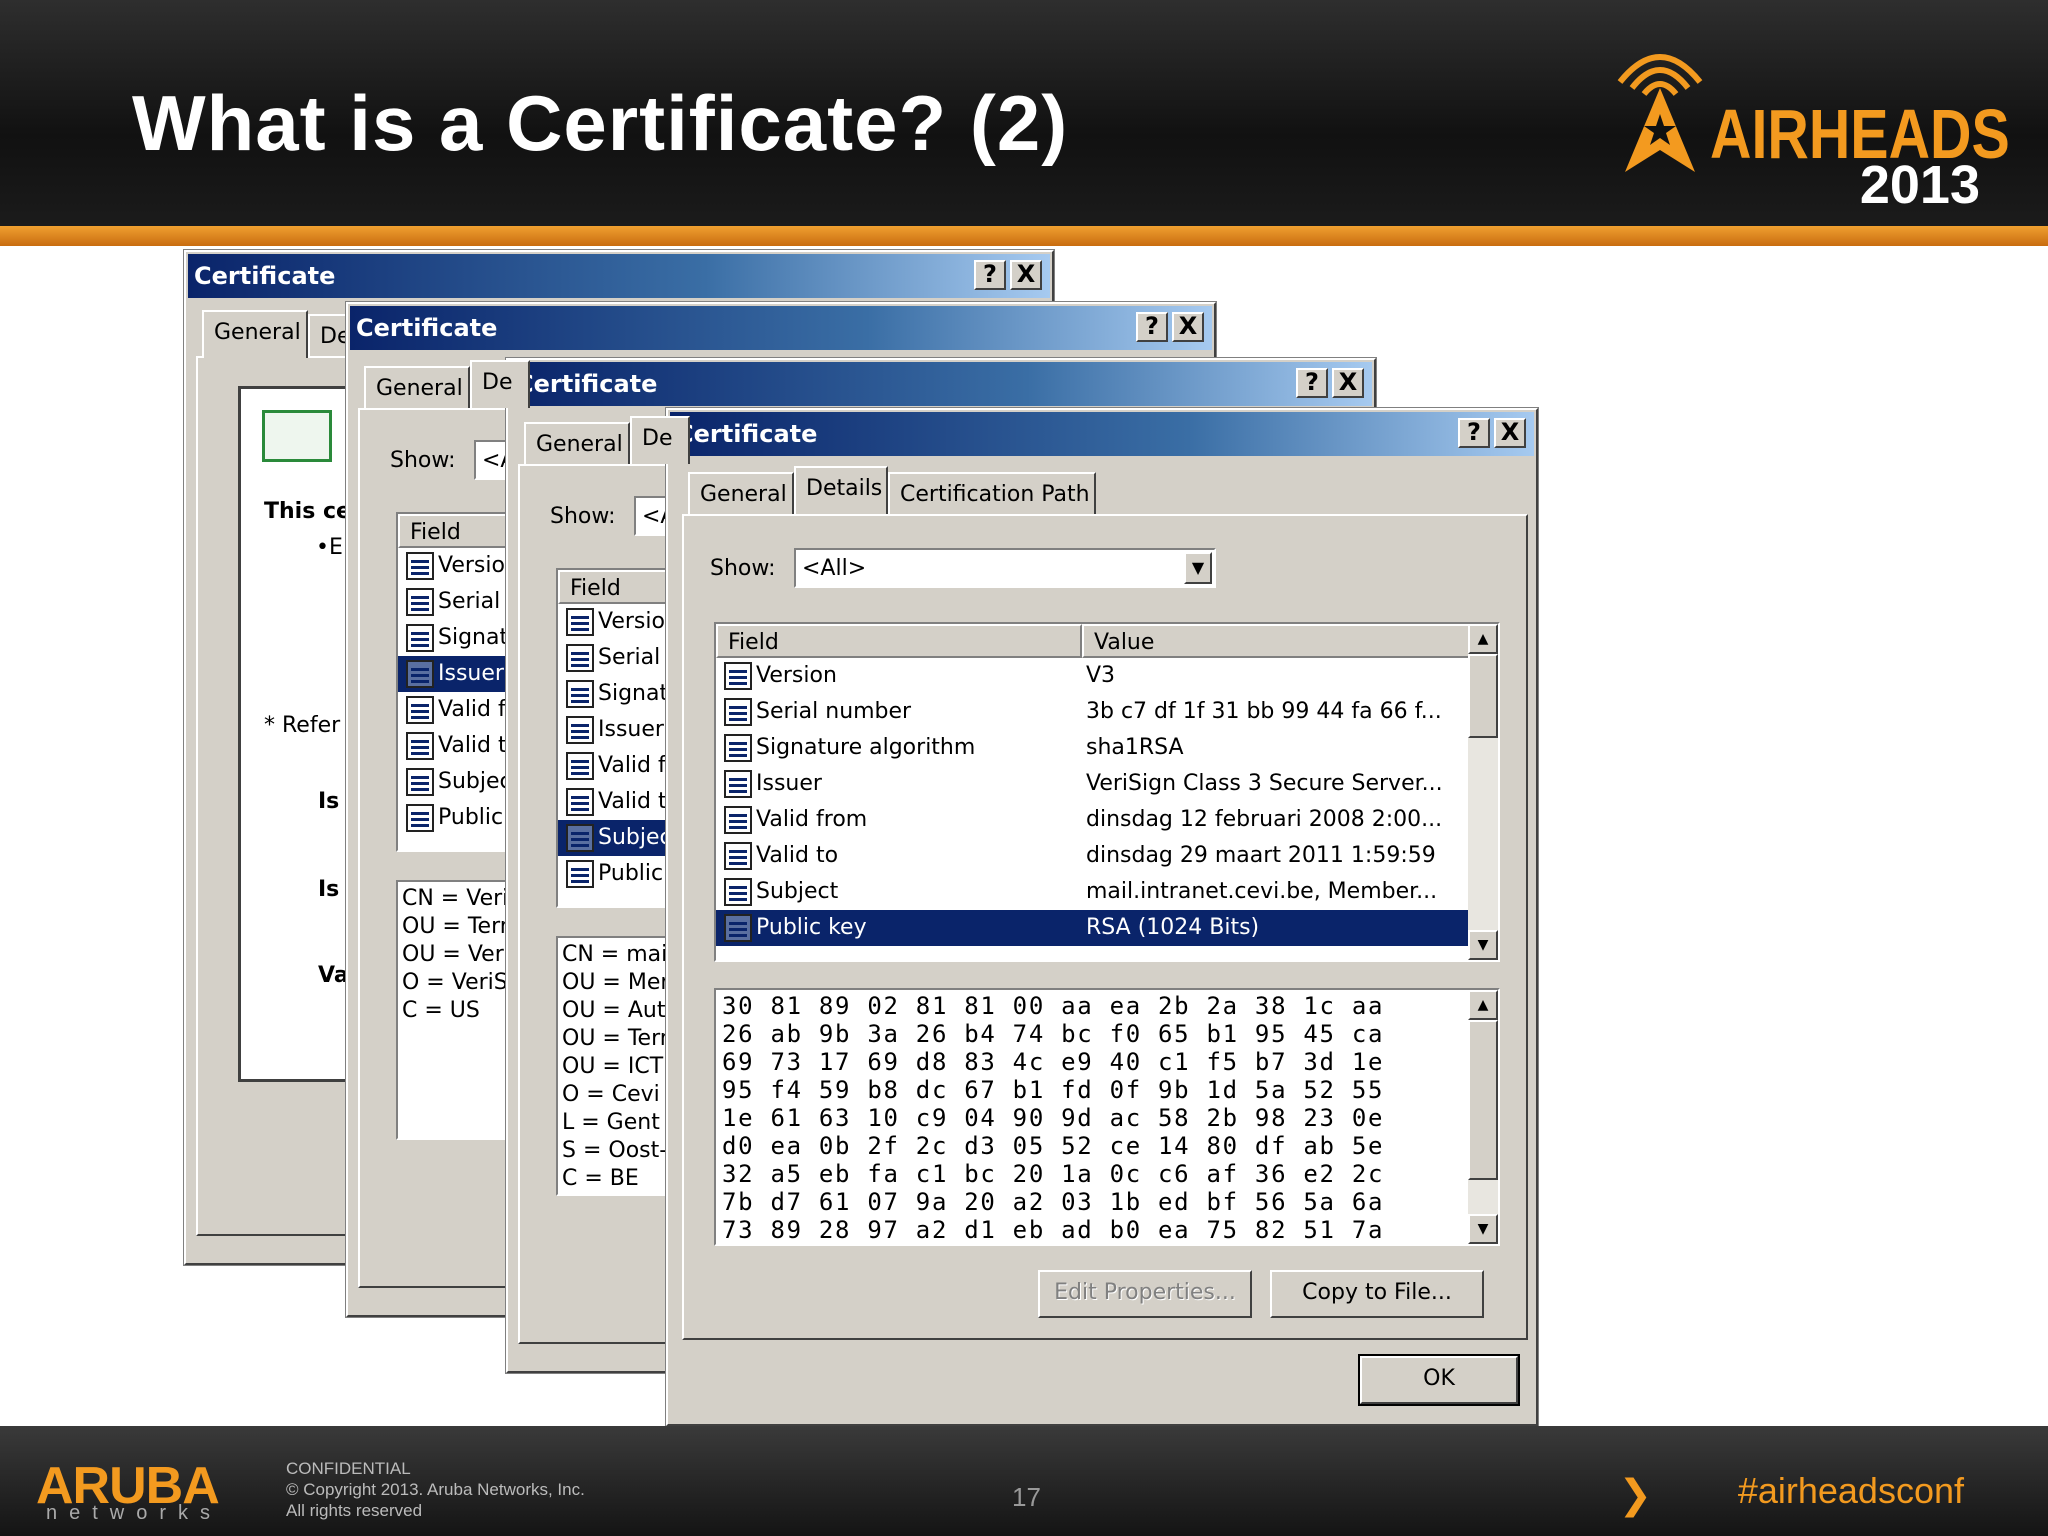 This screenshot has width=2048, height=1536. Describe the element at coordinates (1026, 1497) in the screenshot. I see `page-number: 17` at that location.